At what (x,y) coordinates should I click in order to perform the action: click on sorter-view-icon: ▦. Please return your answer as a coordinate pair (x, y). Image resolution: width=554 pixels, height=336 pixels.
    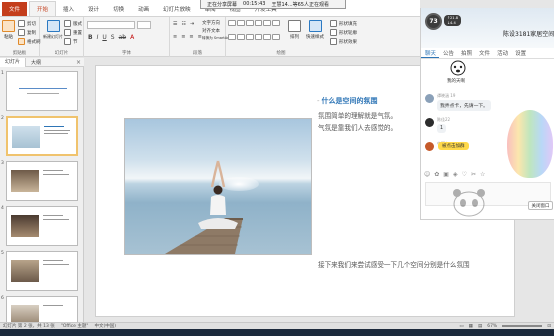
    Looking at the image, I should click on (471, 326).